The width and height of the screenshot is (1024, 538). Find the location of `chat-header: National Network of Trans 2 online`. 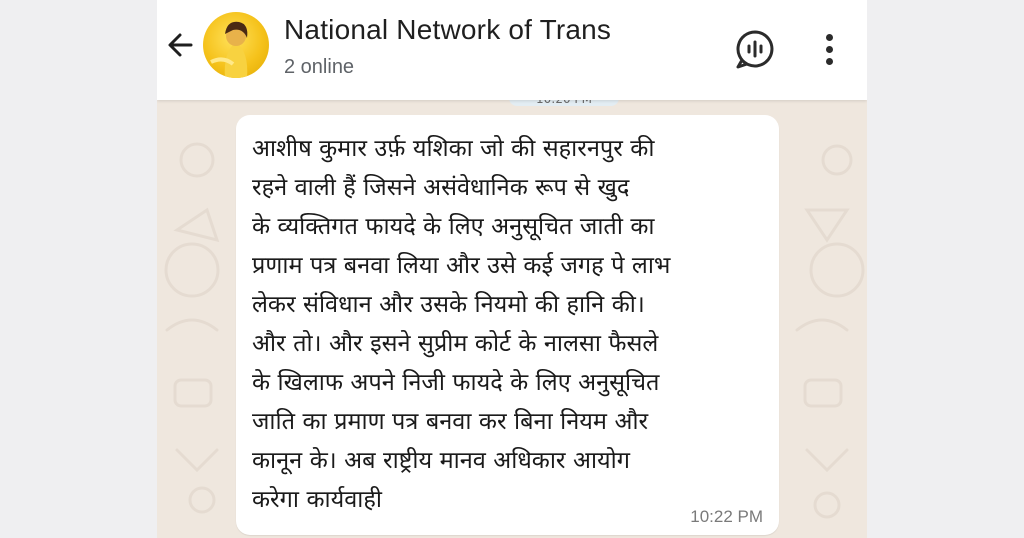

chat-header: National Network of Trans 2 online is located at coordinates (512, 50).